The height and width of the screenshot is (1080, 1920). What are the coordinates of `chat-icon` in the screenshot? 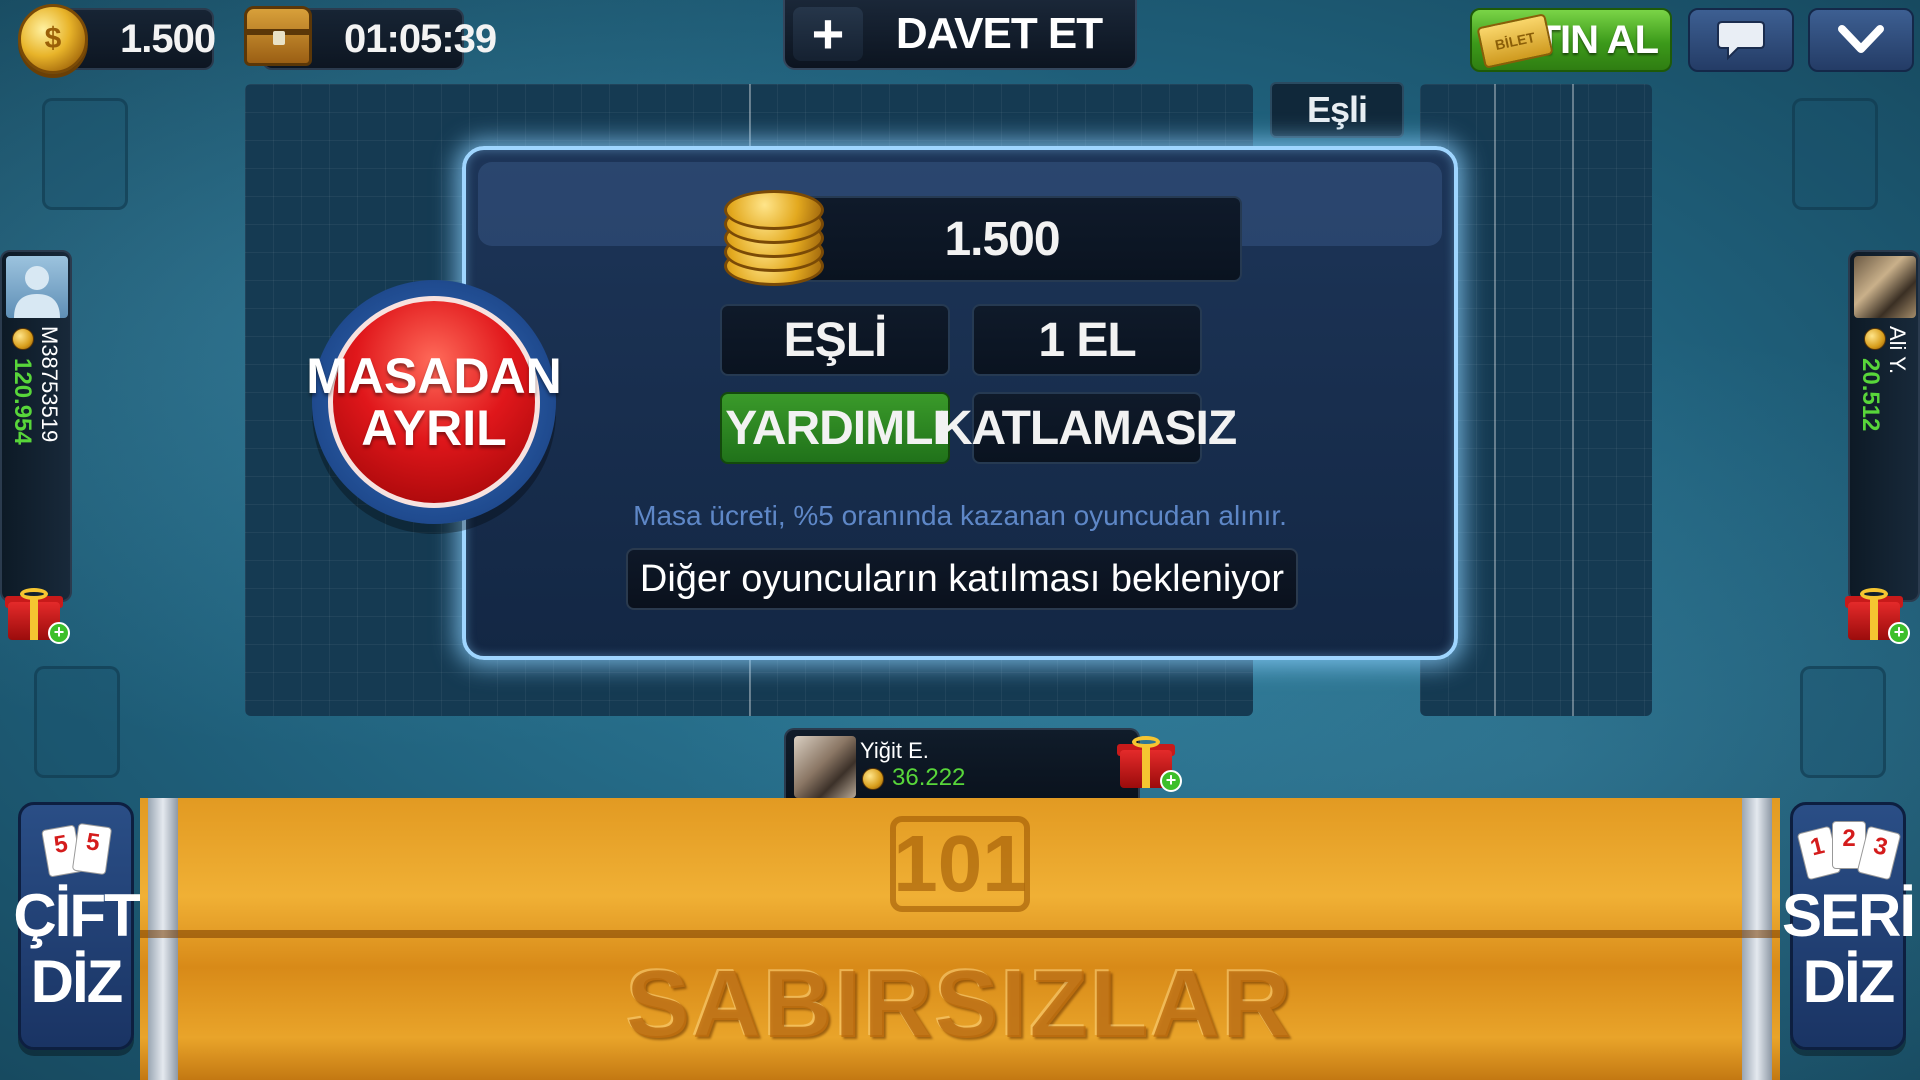 It's located at (1741, 41).